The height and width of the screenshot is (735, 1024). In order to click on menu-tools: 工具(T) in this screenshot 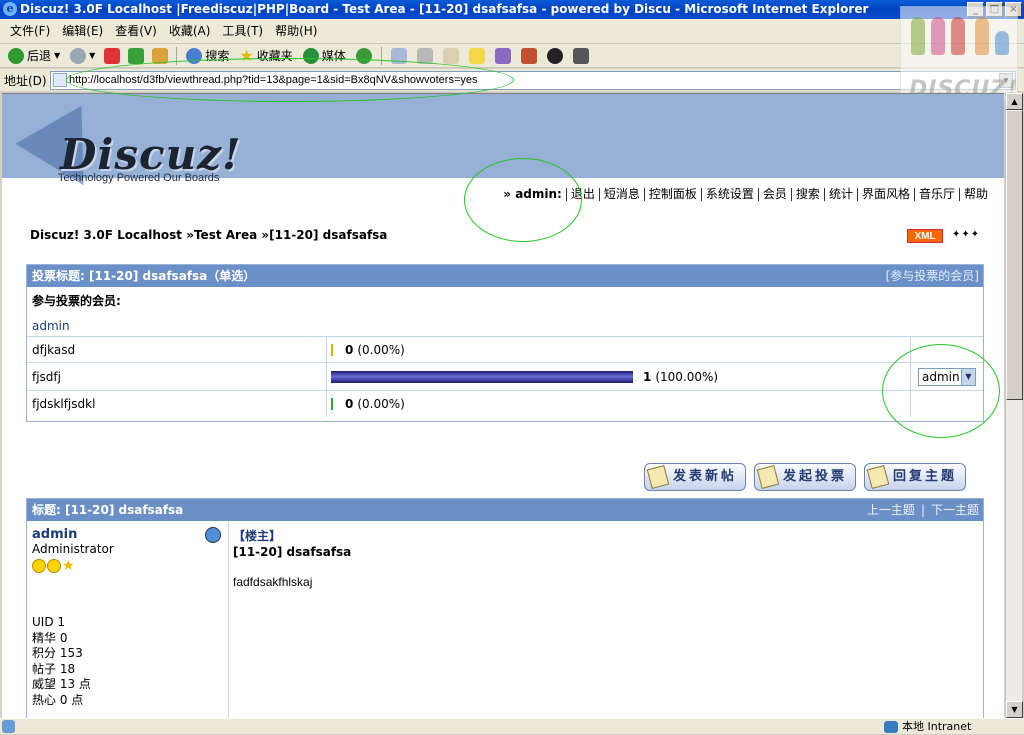, I will do `click(242, 31)`.